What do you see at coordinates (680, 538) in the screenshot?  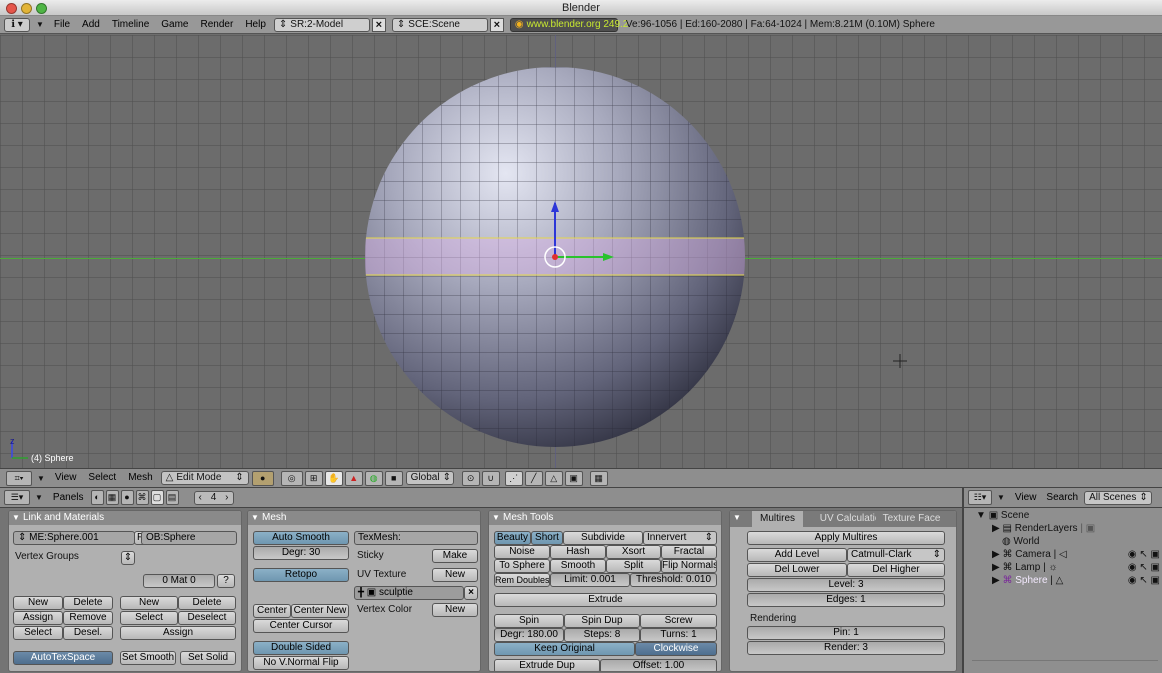 I see `innervert-selector: Innervert ⇕` at bounding box center [680, 538].